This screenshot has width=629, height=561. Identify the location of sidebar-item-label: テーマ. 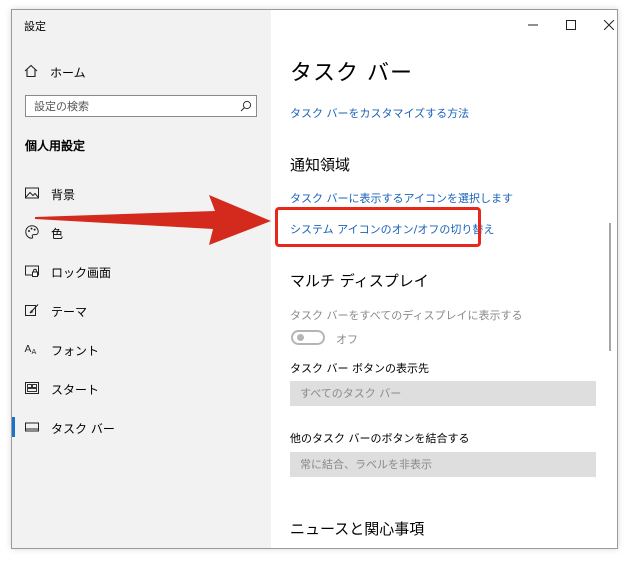
(69, 312).